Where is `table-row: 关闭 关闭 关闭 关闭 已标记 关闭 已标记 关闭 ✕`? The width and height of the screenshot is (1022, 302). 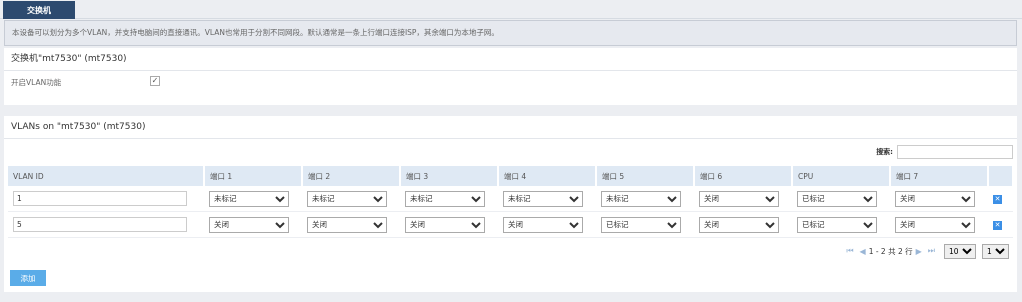 table-row: 关闭 关闭 关闭 关闭 已标记 关闭 已标记 关闭 ✕ is located at coordinates (510, 224).